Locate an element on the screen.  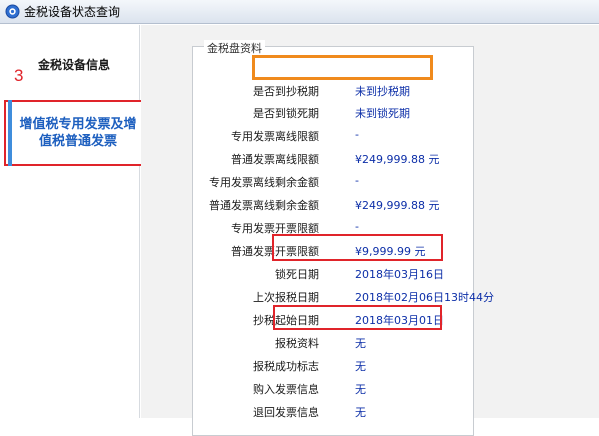
info-row: 专用发票离线限额 - is located at coordinates (334, 135).